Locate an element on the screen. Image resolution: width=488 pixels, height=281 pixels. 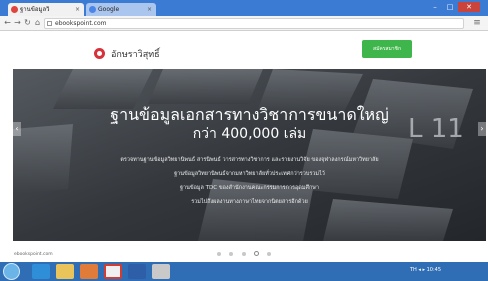
address-bar: ebookspoint.com is located at coordinates (254, 23).